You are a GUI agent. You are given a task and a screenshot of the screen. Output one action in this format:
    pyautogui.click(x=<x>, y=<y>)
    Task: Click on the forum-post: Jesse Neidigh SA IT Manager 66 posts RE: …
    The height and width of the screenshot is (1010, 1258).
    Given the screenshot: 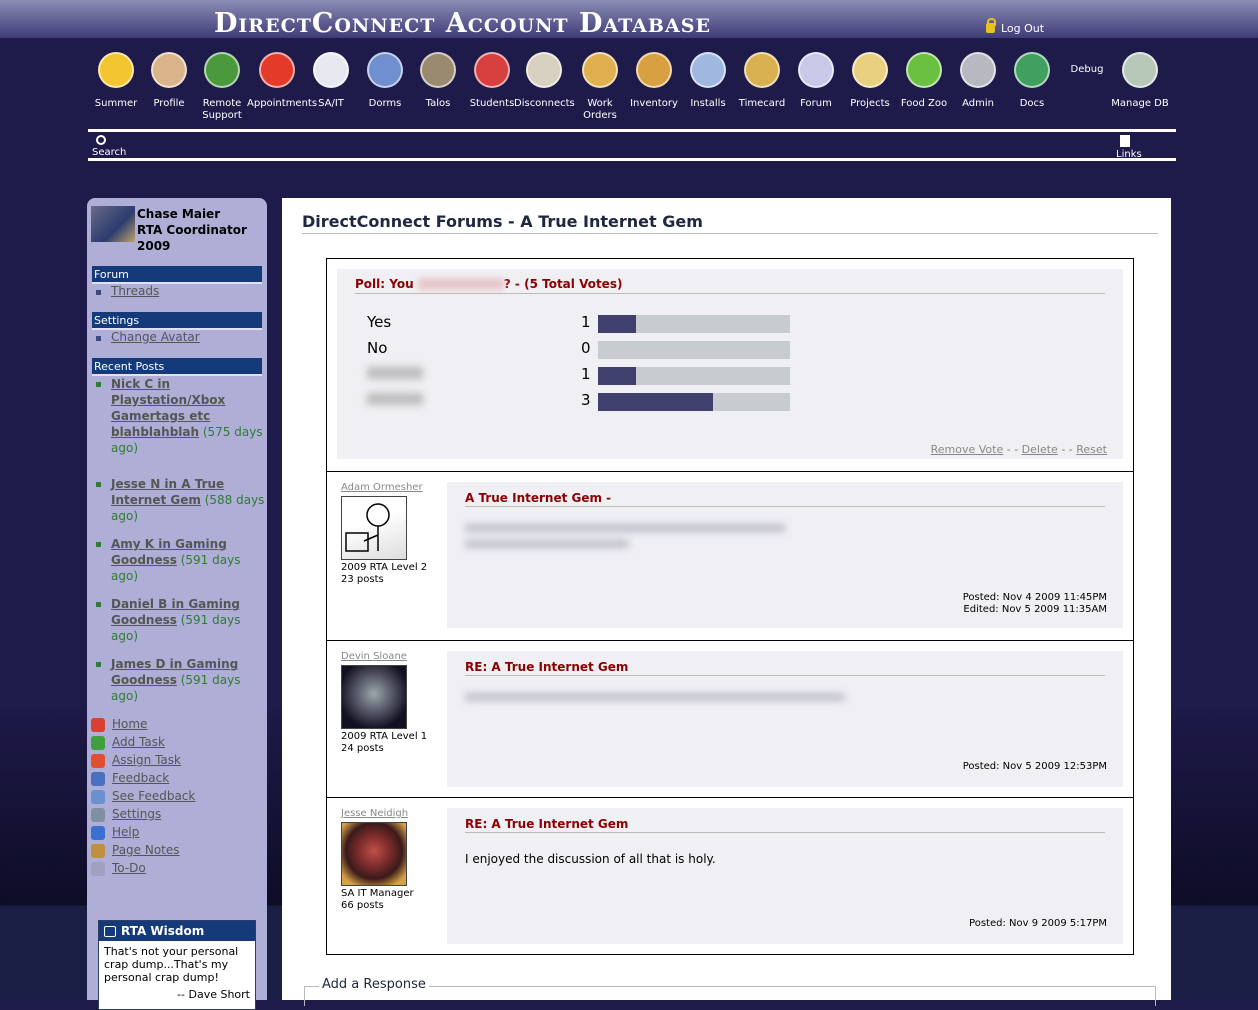 What is the action you would take?
    pyautogui.click(x=730, y=876)
    